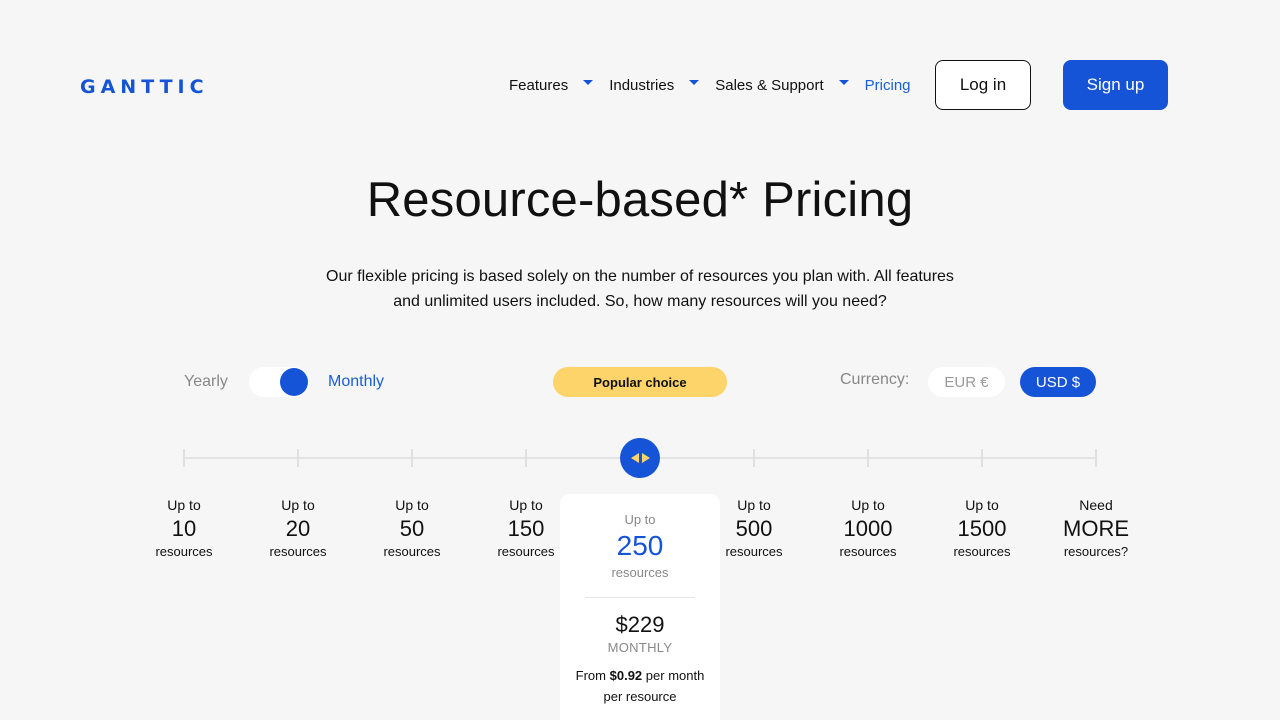 The height and width of the screenshot is (720, 1280). I want to click on slider-step-10: Up to 10 resources, so click(184, 528).